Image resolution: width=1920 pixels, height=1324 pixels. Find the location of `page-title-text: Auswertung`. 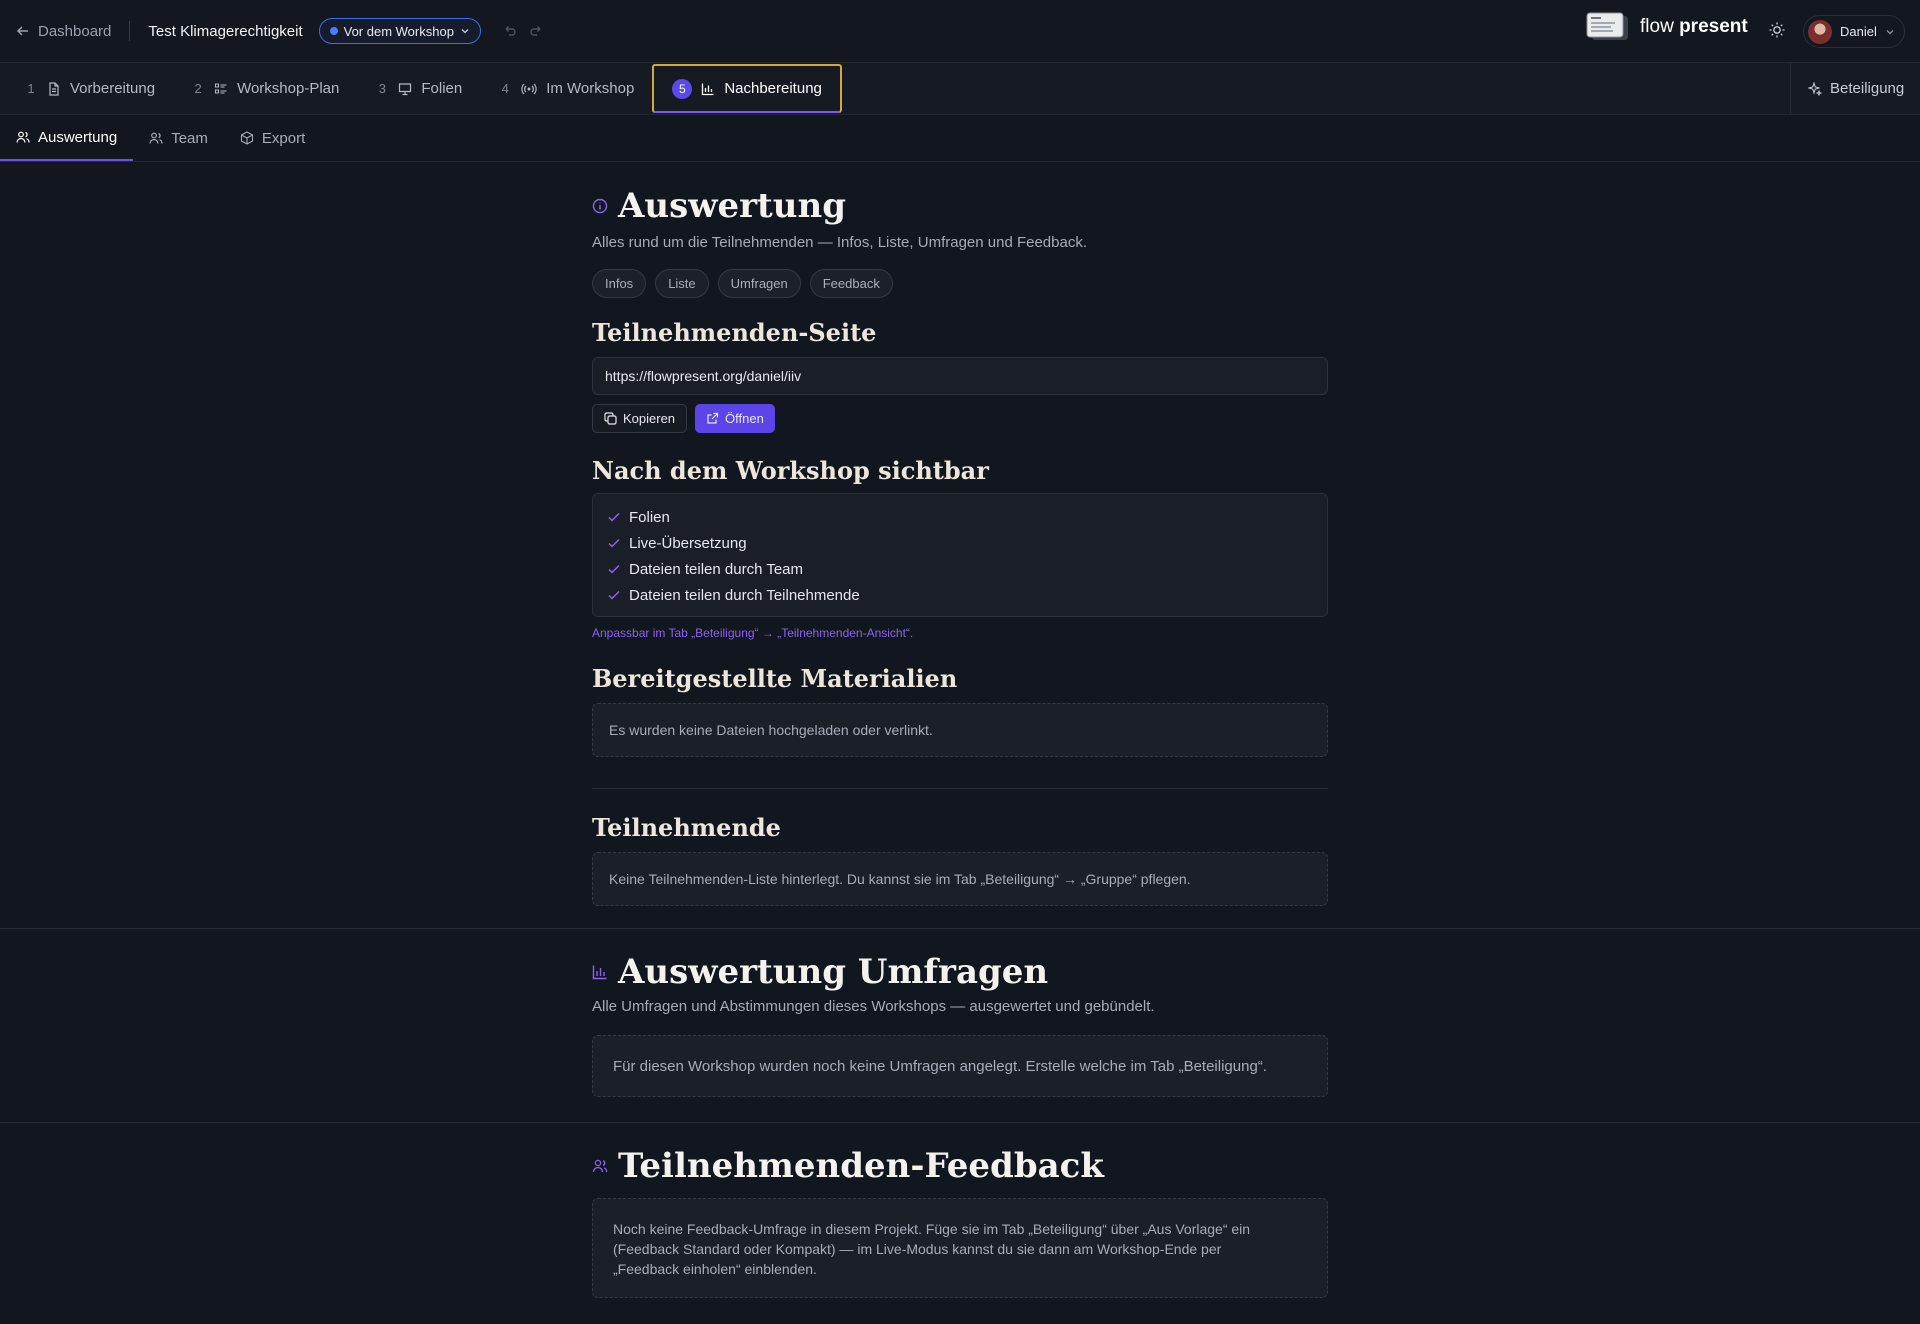

page-title-text: Auswertung is located at coordinates (732, 206).